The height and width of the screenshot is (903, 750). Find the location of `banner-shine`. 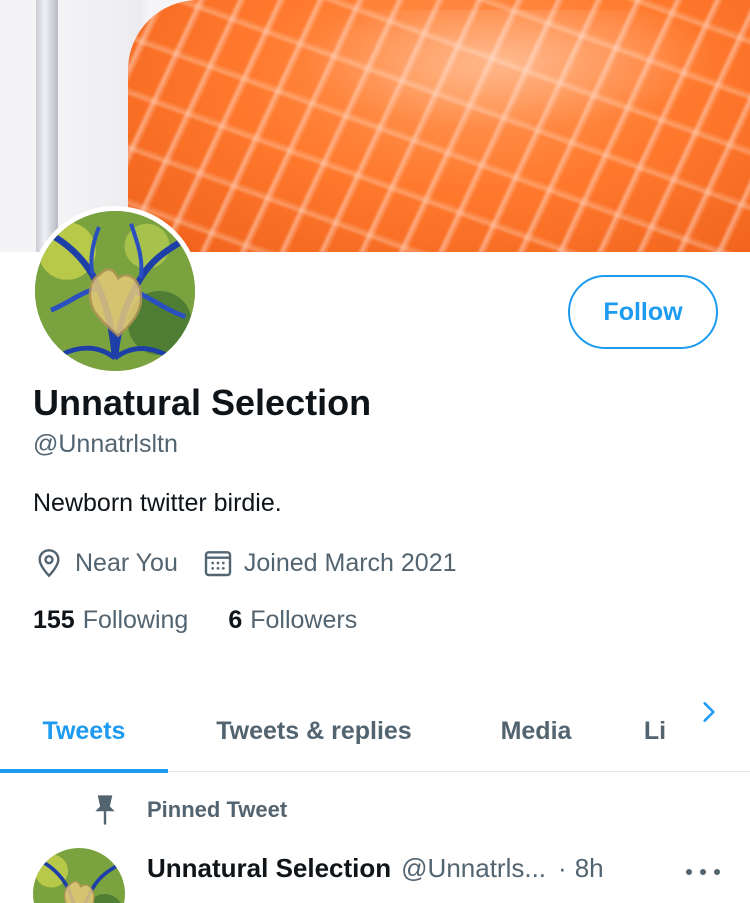

banner-shine is located at coordinates (510, 70).